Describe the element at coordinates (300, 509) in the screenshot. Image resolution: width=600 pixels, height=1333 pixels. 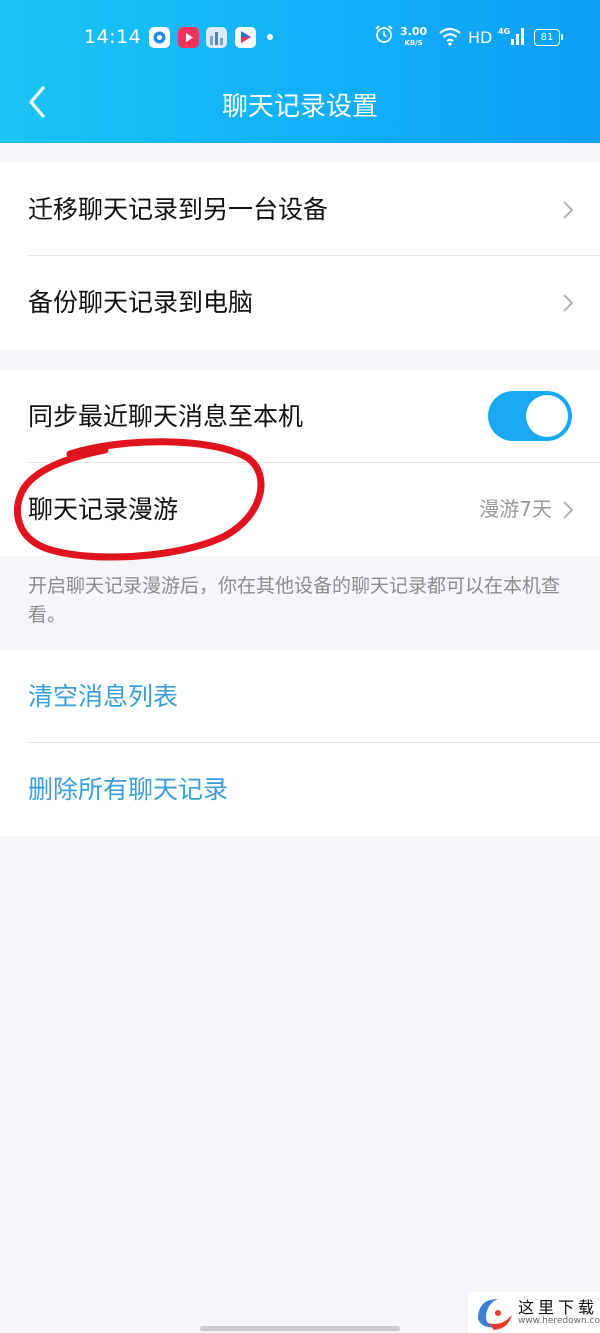
I see `list-item-roaming: 聊天记录漫游 漫游7天` at that location.